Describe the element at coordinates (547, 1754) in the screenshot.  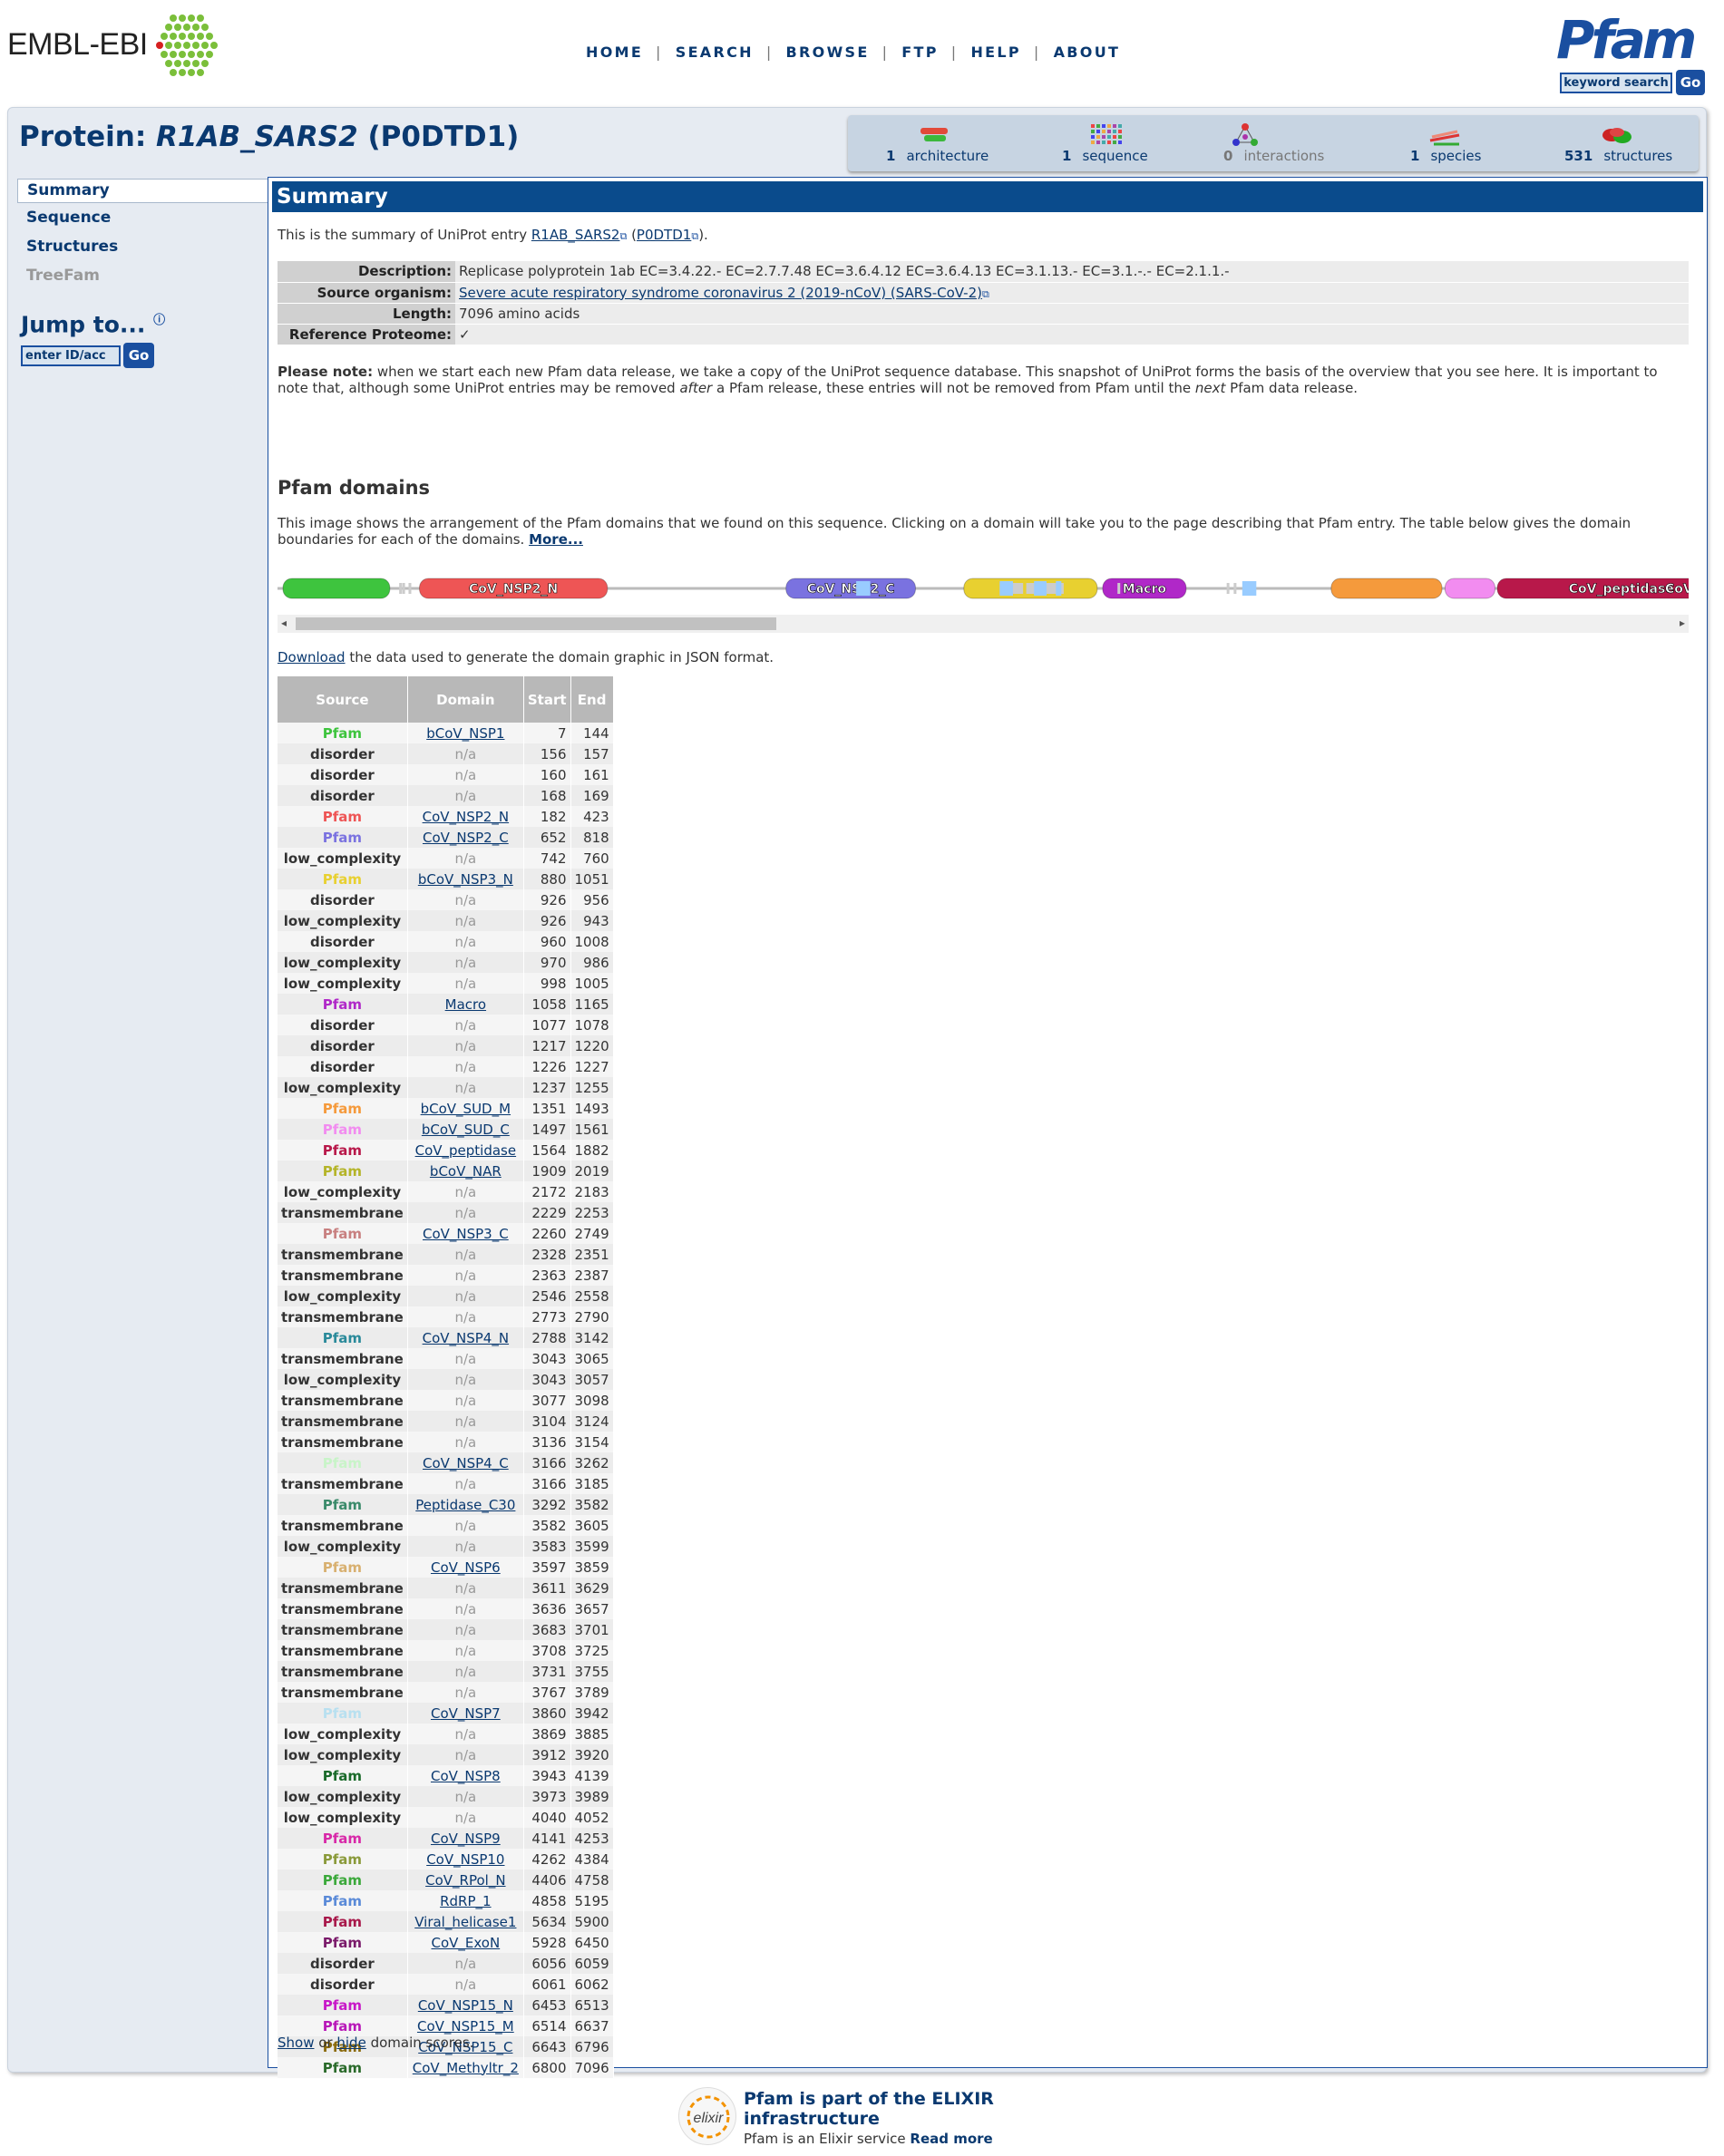
I see `start-cell: 3912` at that location.